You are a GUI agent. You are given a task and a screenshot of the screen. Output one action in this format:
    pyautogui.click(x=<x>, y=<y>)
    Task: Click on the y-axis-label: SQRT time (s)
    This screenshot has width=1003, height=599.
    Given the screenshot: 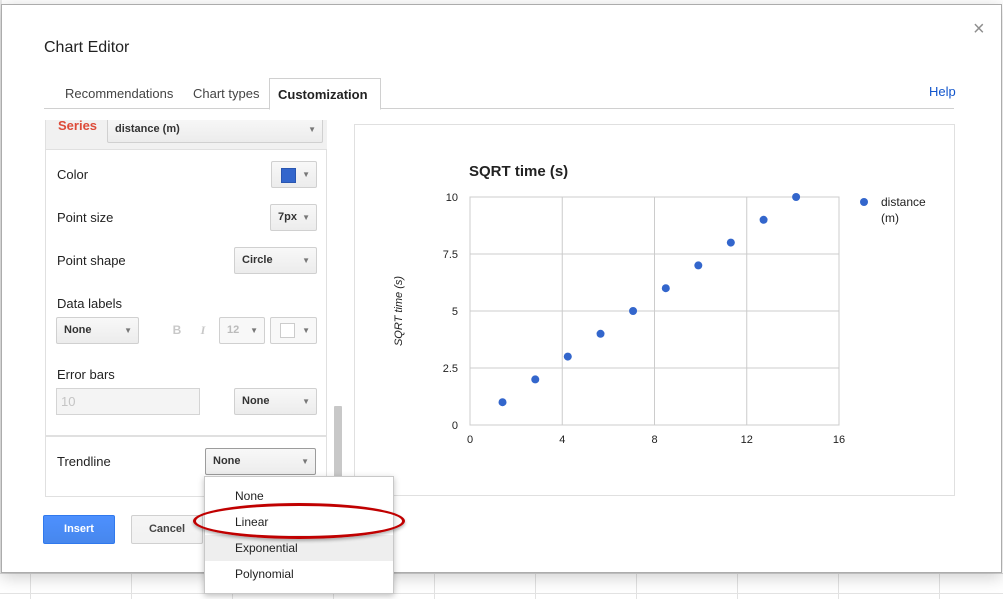 What is the action you would take?
    pyautogui.click(x=399, y=311)
    